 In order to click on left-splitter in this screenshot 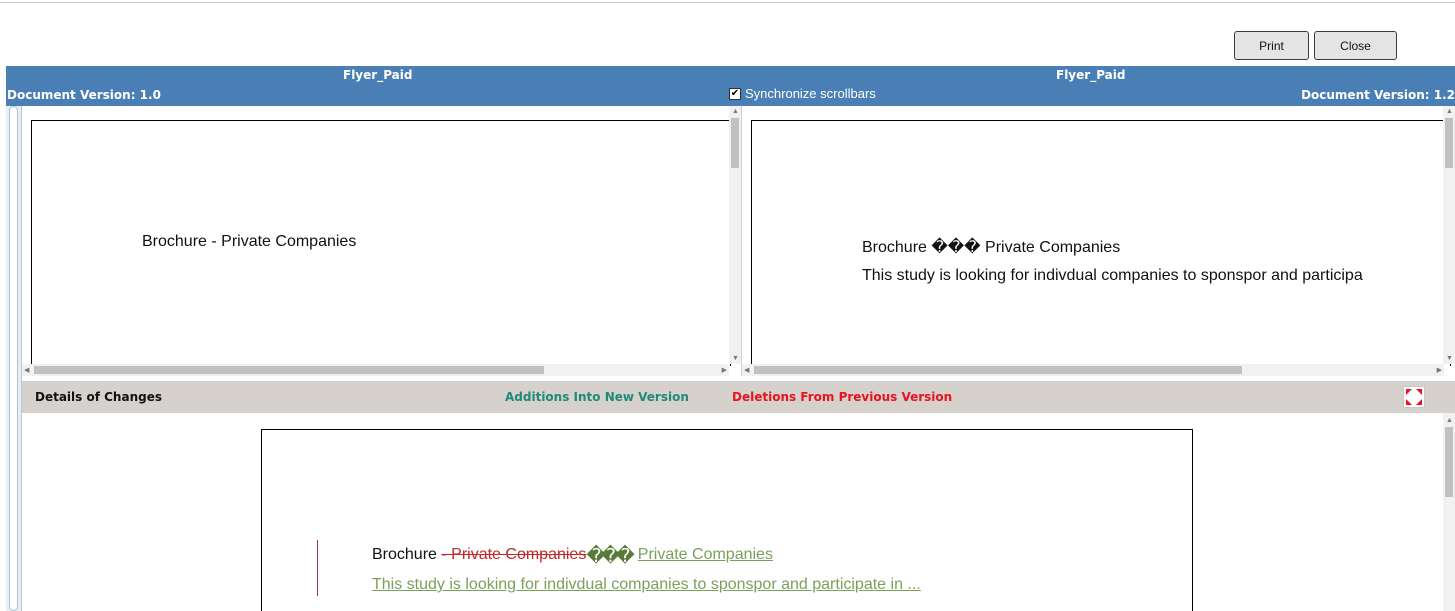, I will do `click(14, 358)`.